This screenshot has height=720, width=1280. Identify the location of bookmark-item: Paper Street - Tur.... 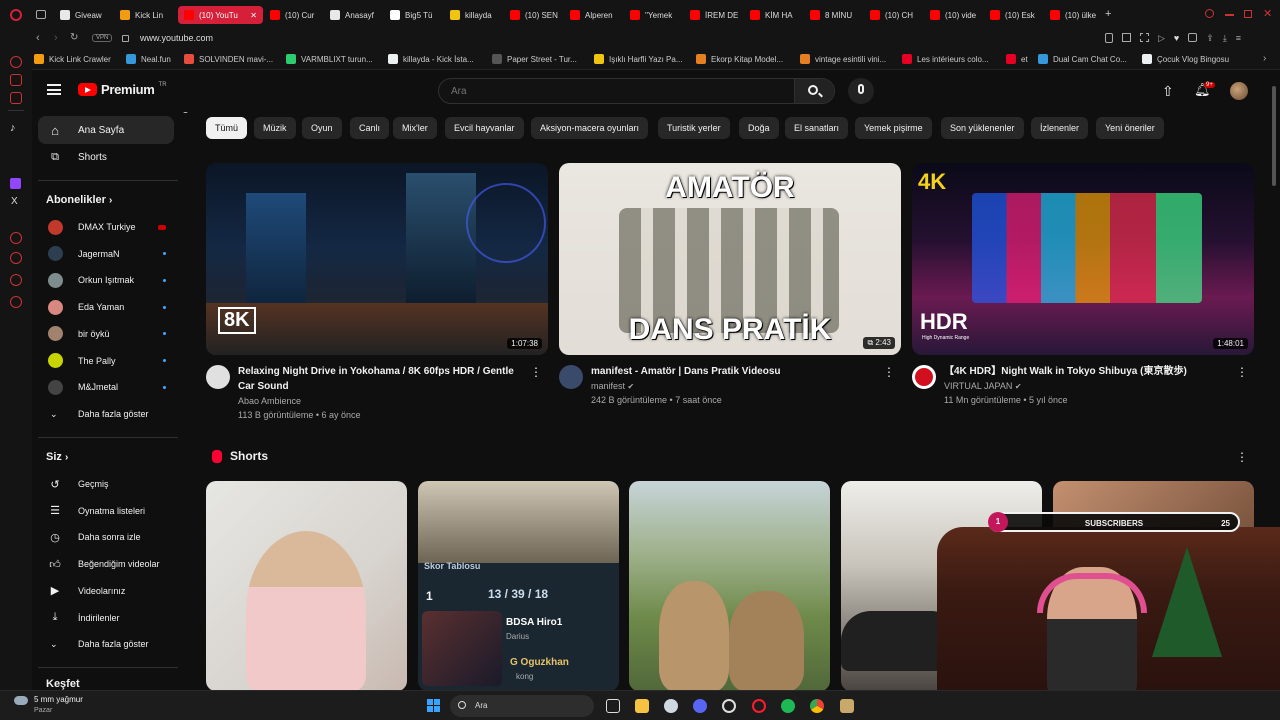
(534, 59).